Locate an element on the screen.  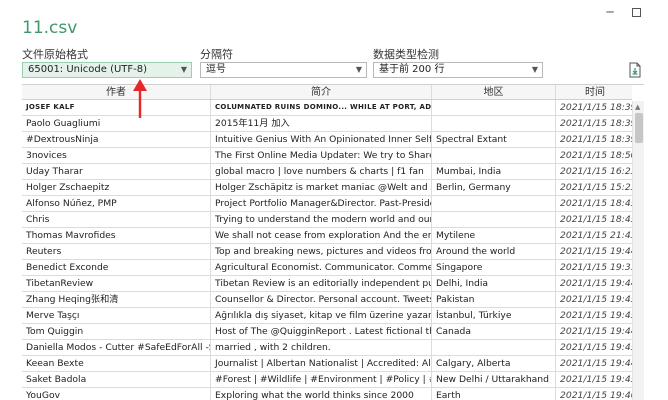
detection-value: 基于前 200 行 is located at coordinates (412, 69).